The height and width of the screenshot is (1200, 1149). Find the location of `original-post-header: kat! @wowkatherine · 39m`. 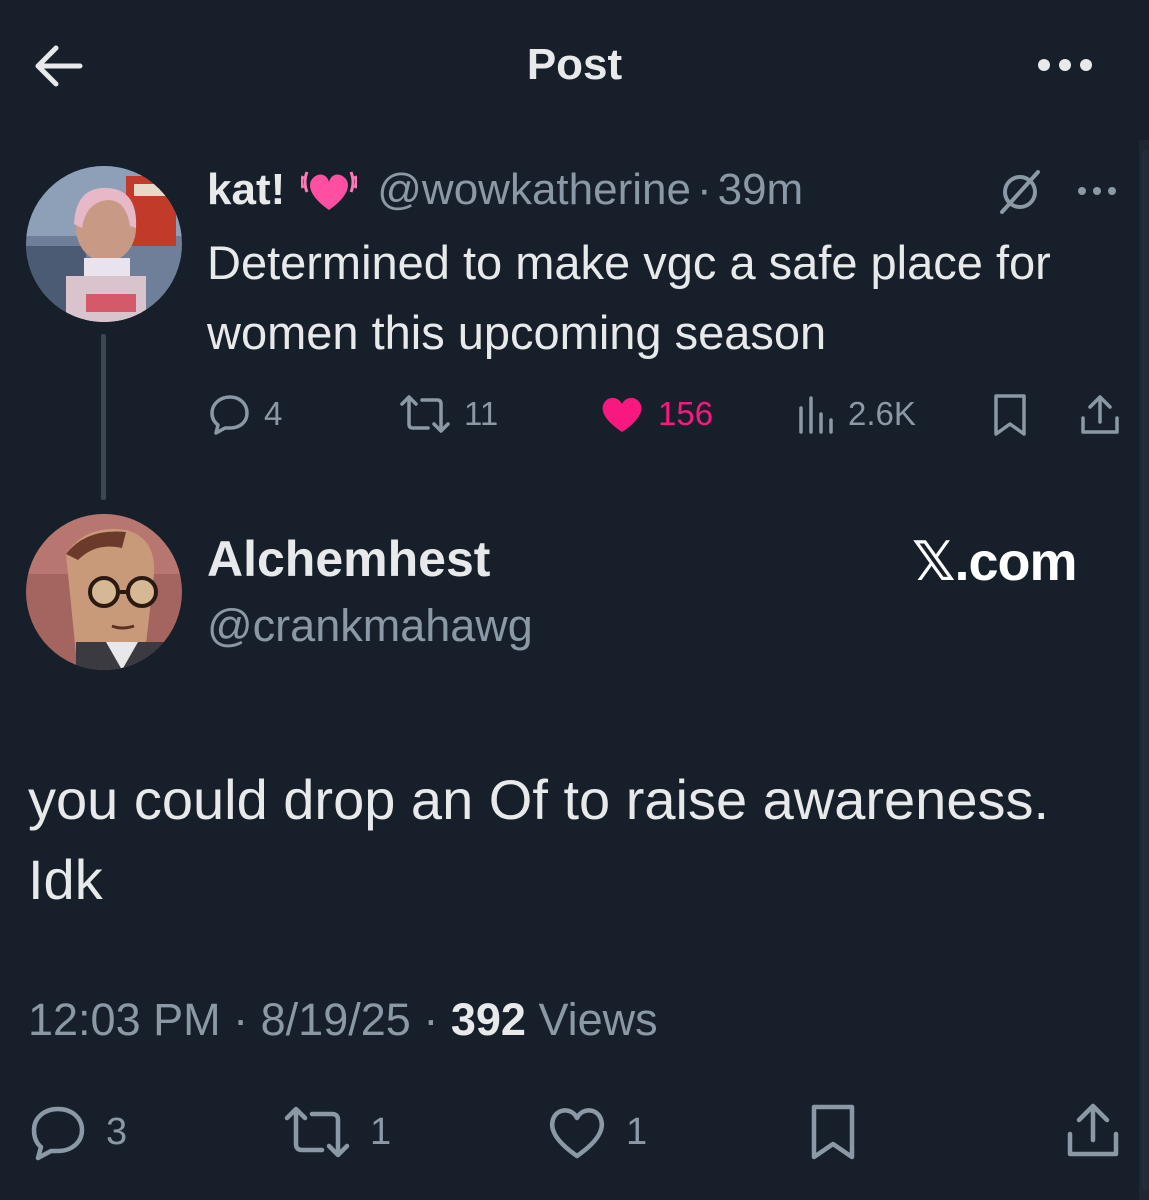

original-post-header: kat! @wowkatherine · 39m is located at coordinates (505, 190).